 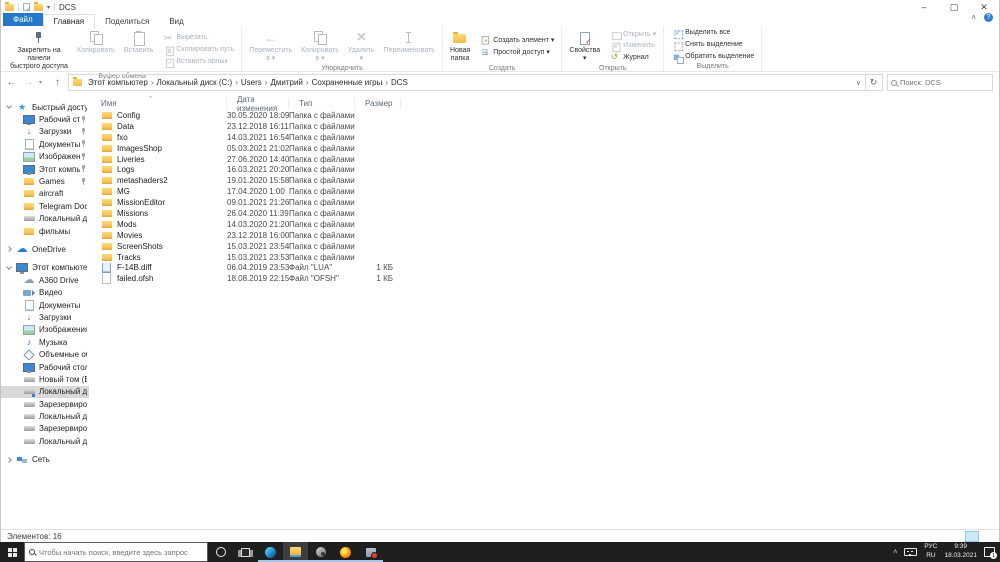 What do you see at coordinates (270, 552) in the screenshot?
I see `edge-button` at bounding box center [270, 552].